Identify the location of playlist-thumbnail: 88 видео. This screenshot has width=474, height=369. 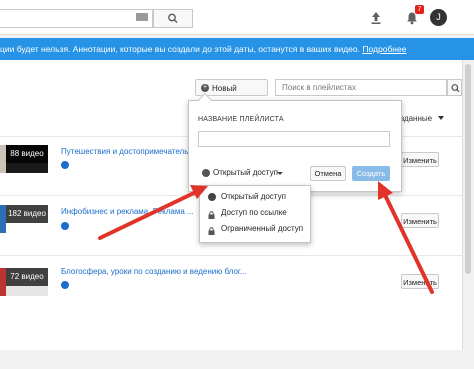
(24, 159).